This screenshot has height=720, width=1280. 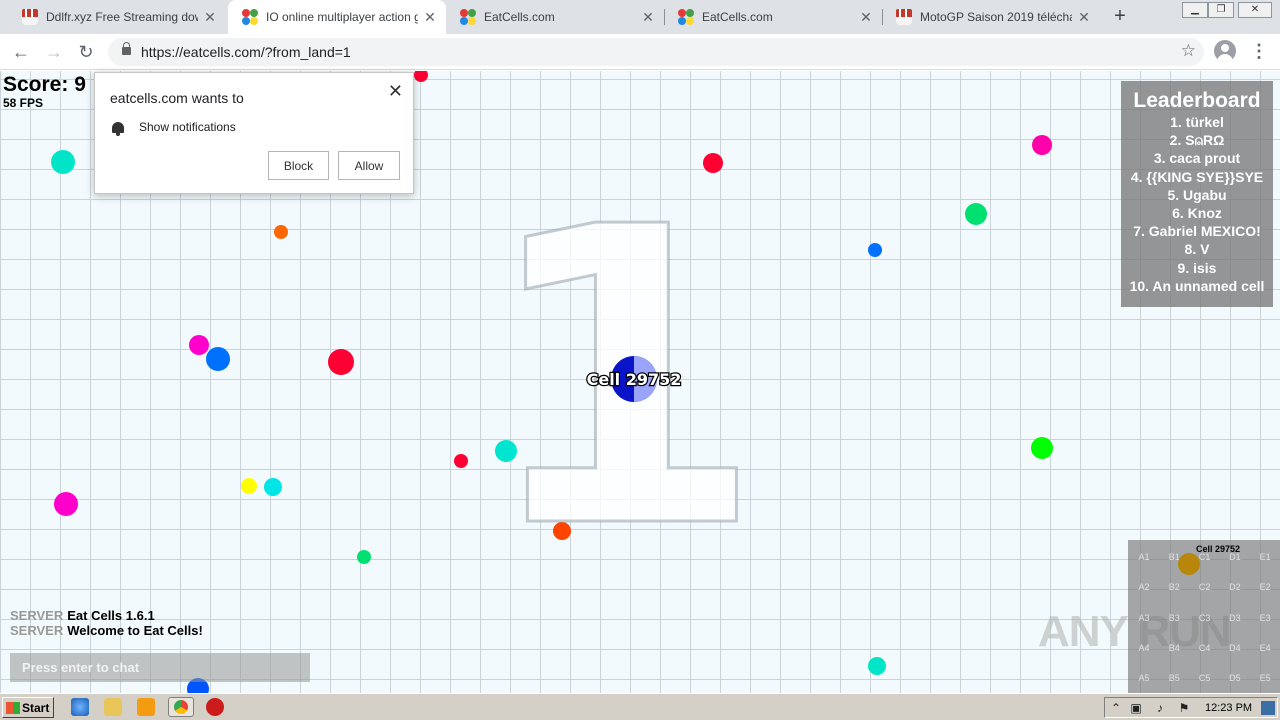 I want to click on chrome-taskbar-button, so click(x=181, y=707).